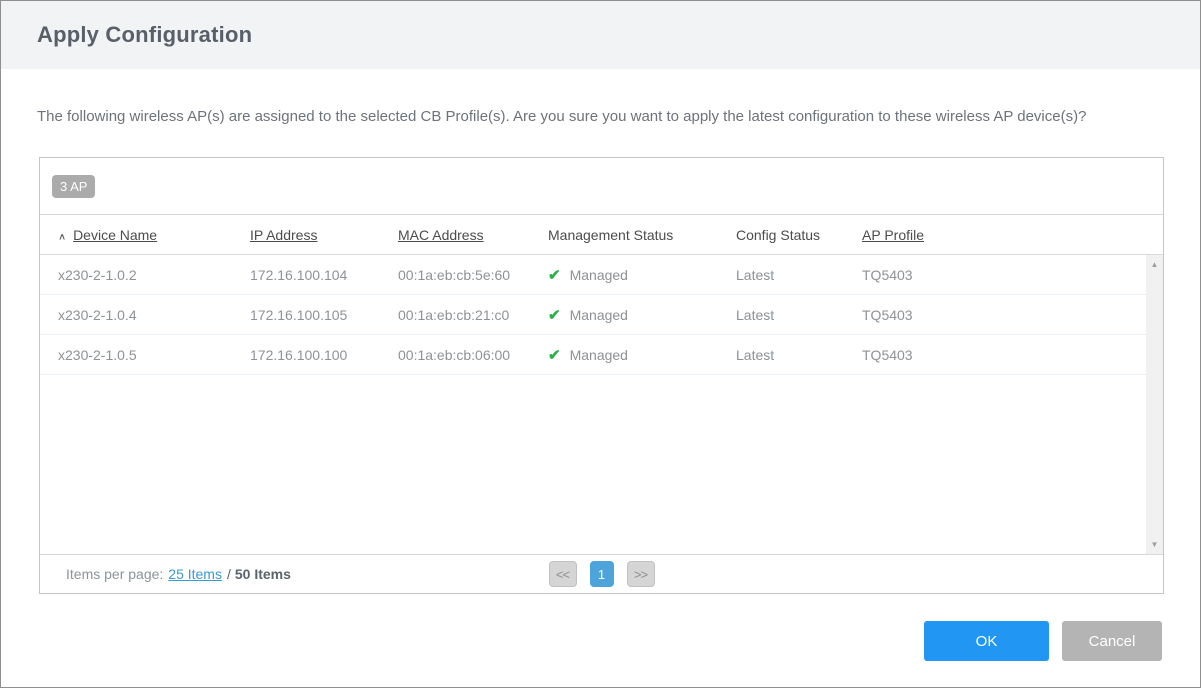 The image size is (1201, 688). I want to click on cell-ip-address: 172.16.100.100, so click(299, 354).